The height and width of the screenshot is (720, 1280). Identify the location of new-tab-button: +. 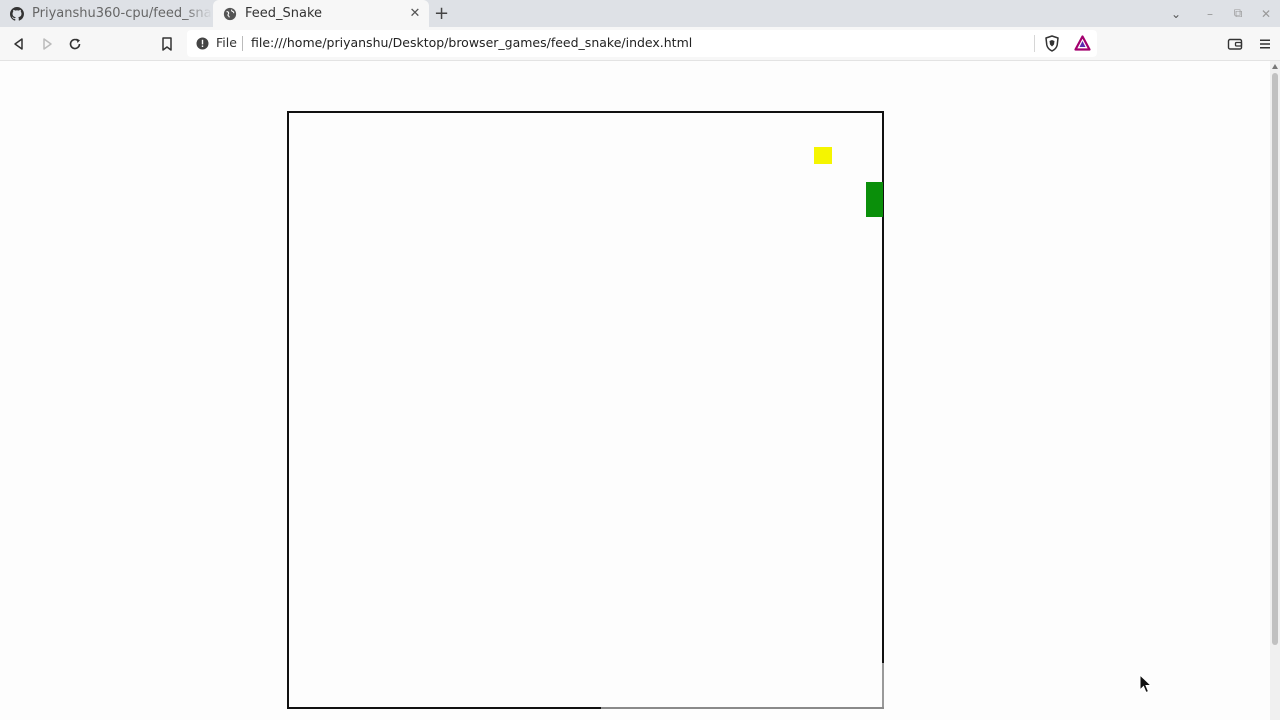
(441, 13).